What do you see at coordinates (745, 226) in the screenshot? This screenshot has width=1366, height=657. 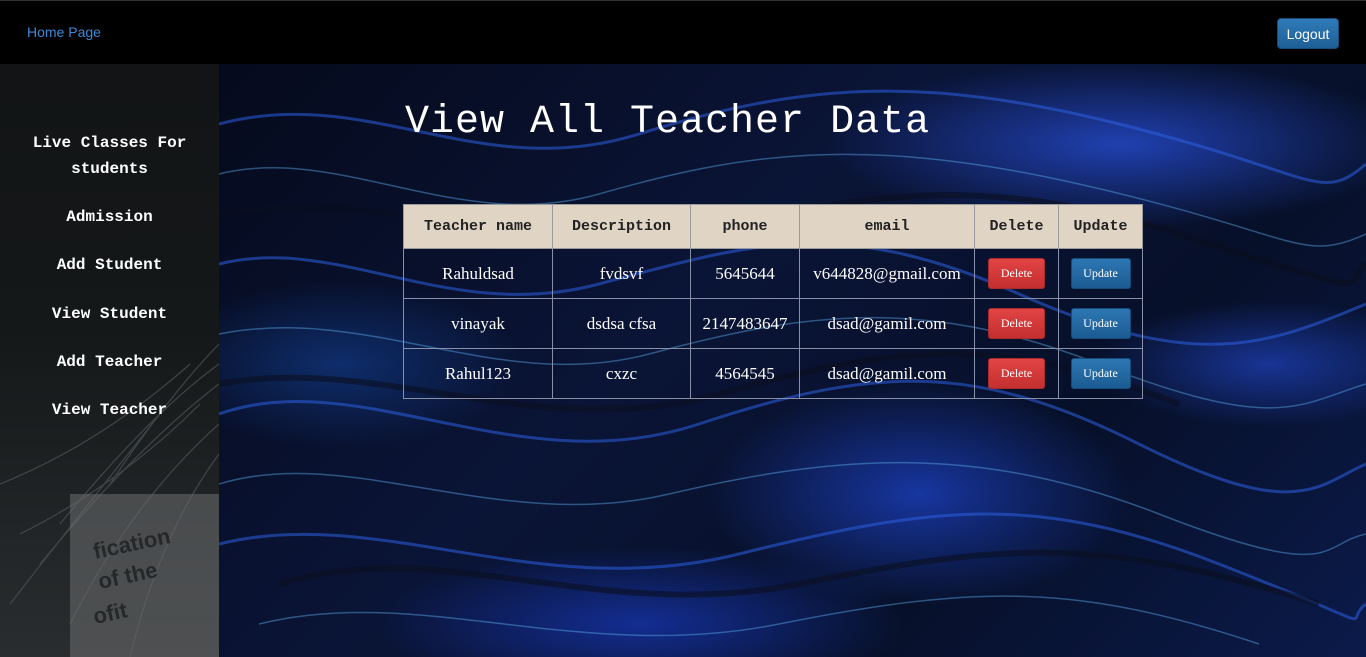 I see `column-header-phone: phone` at bounding box center [745, 226].